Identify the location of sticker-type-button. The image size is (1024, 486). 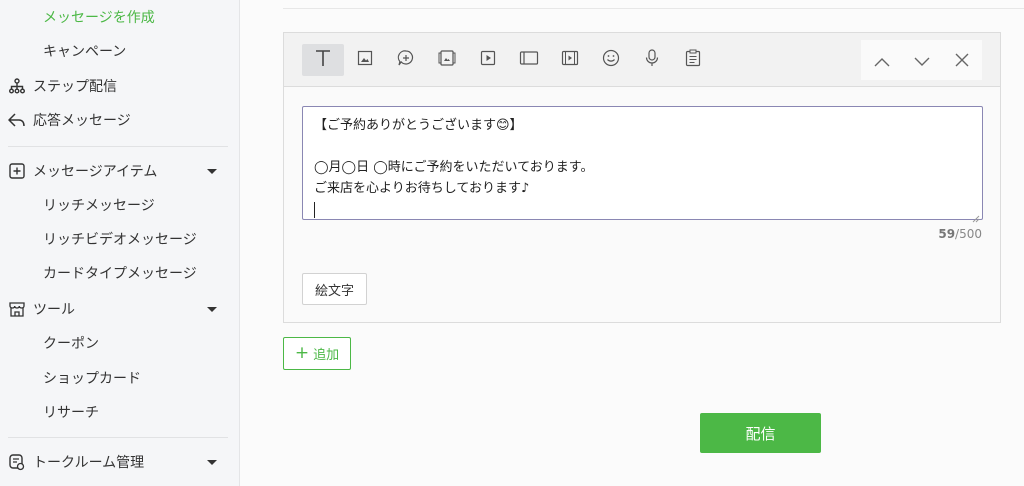
(406, 60).